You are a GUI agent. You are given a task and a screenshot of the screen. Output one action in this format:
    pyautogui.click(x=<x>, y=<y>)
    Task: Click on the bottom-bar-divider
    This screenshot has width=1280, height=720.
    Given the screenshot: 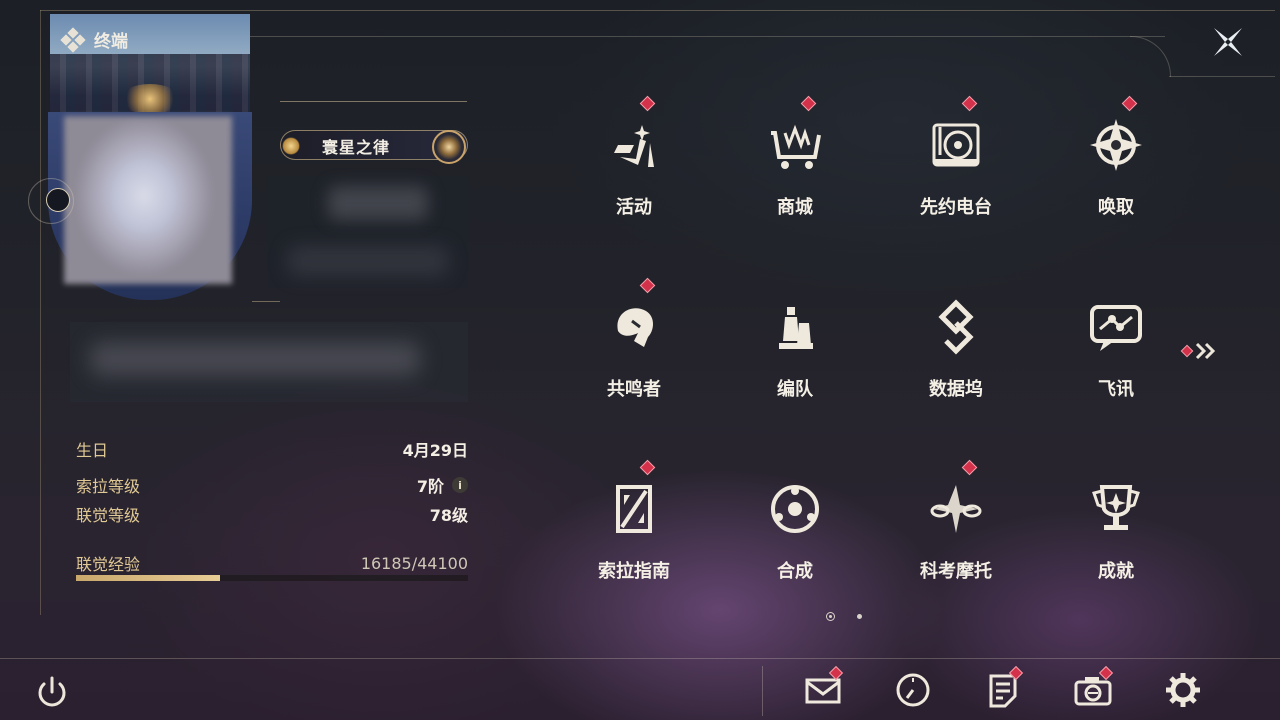 What is the action you would take?
    pyautogui.click(x=640, y=658)
    